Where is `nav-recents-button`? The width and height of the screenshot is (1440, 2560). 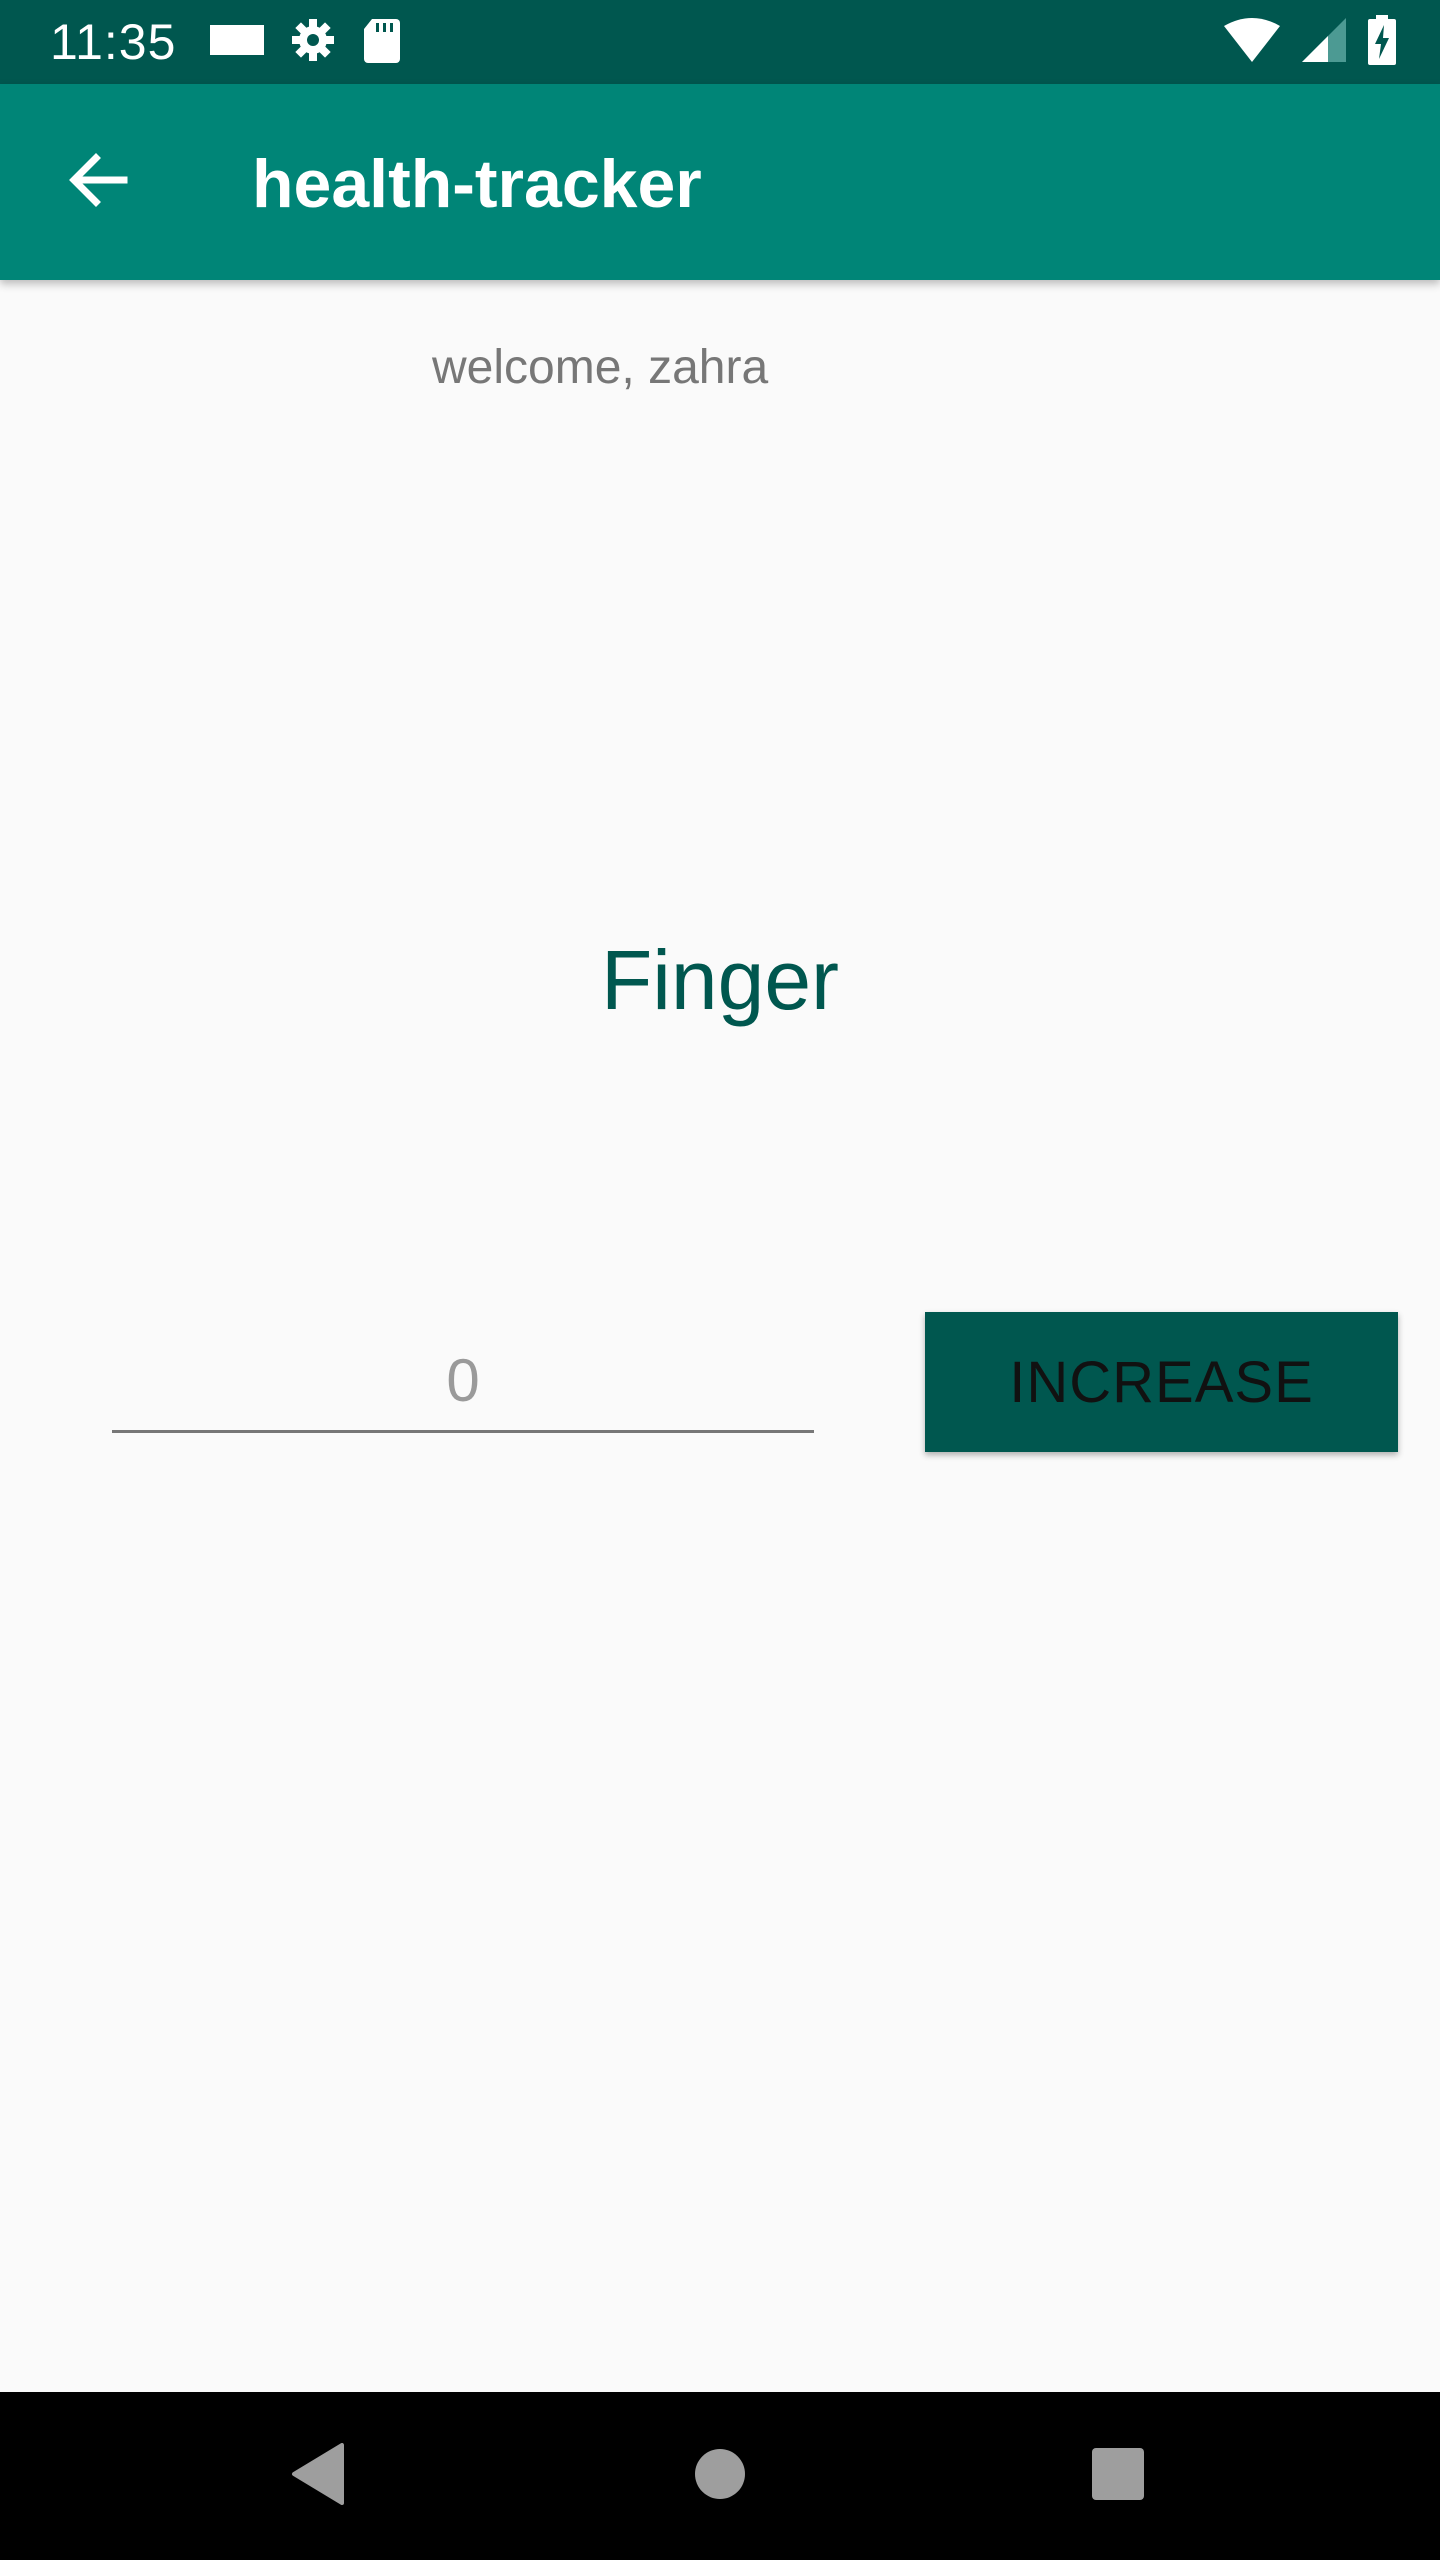
nav-recents-button is located at coordinates (1118, 2476).